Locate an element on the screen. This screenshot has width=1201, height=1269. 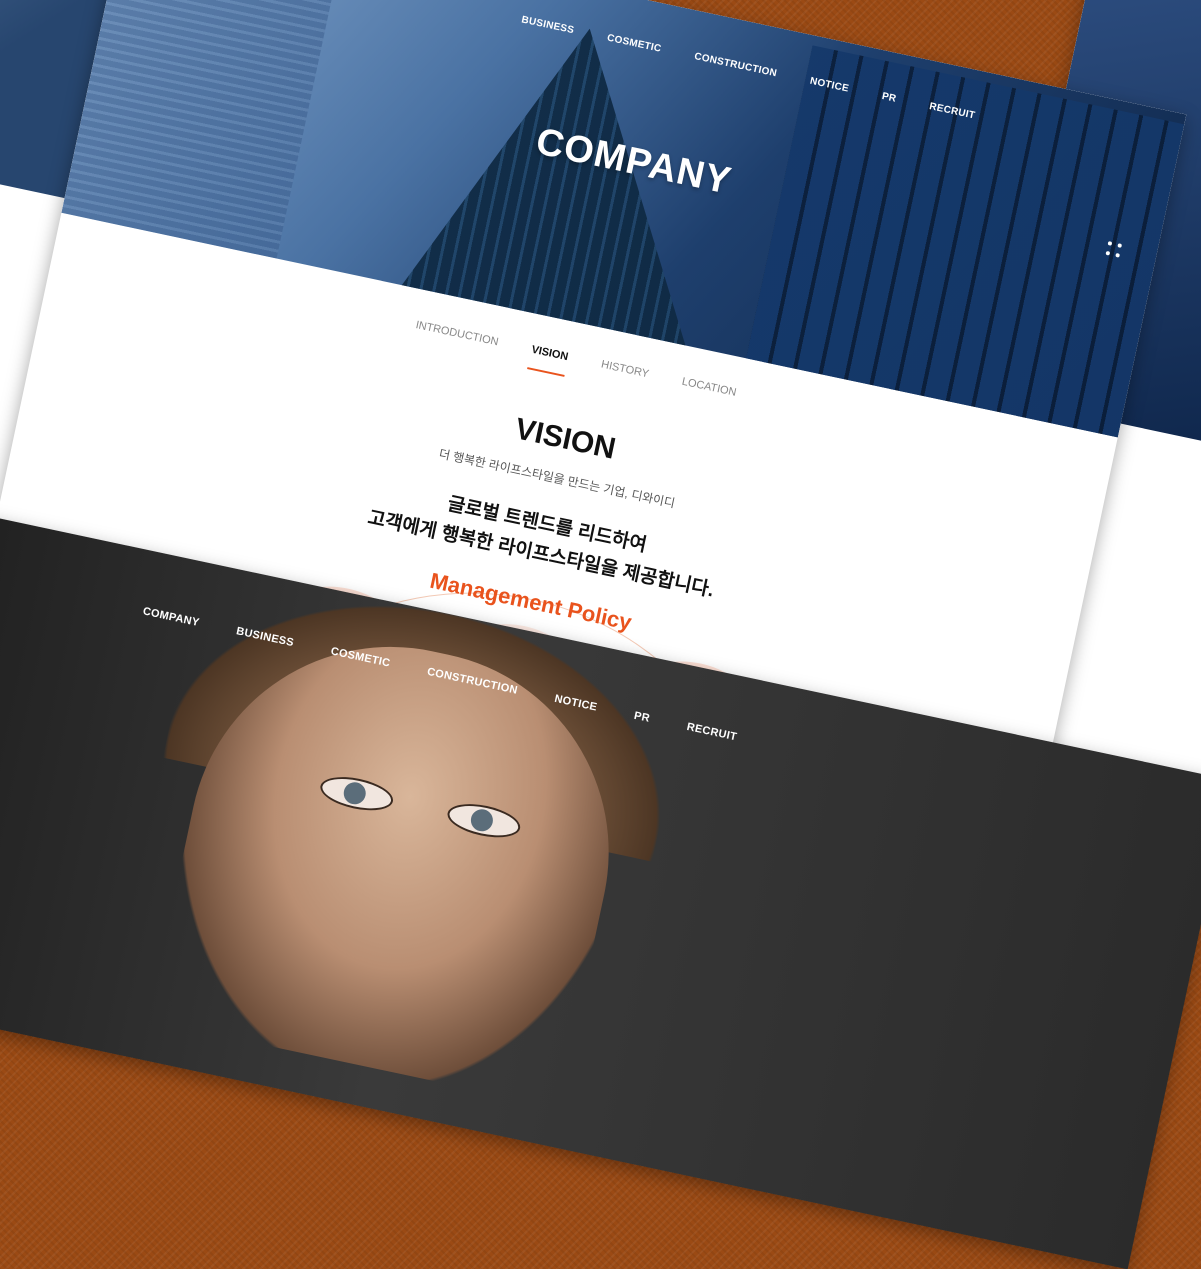
nav-item-company: COMPANY is located at coordinates (171, 617).